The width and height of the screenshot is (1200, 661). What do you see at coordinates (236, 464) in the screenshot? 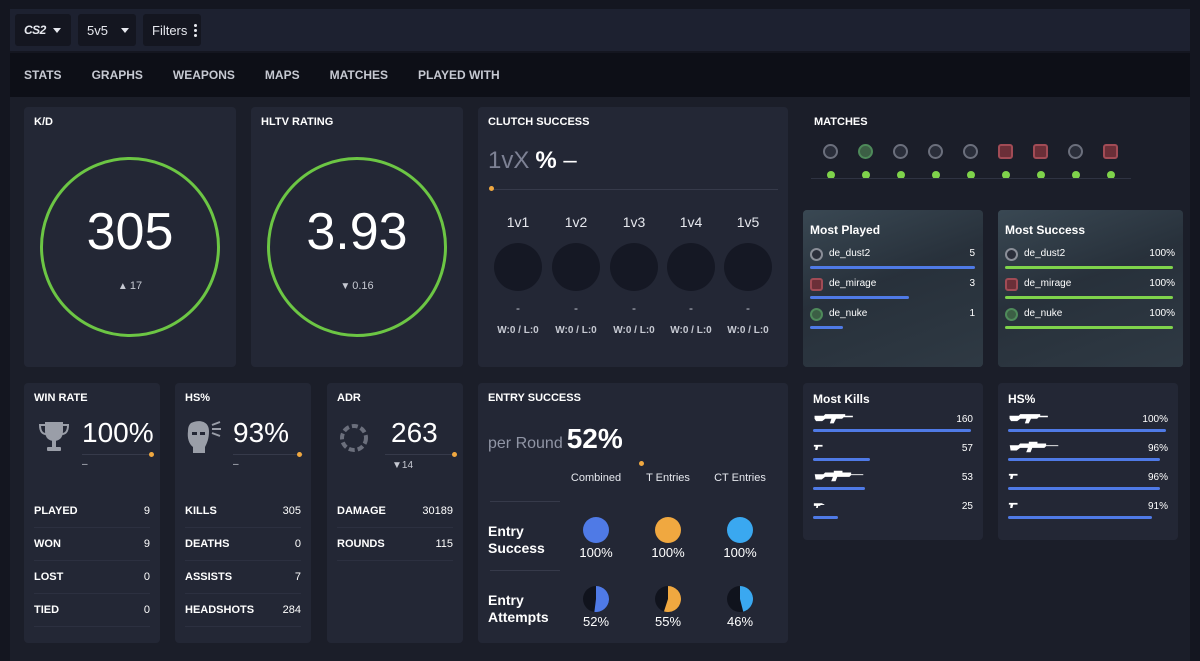
I see `hs-sub: –` at bounding box center [236, 464].